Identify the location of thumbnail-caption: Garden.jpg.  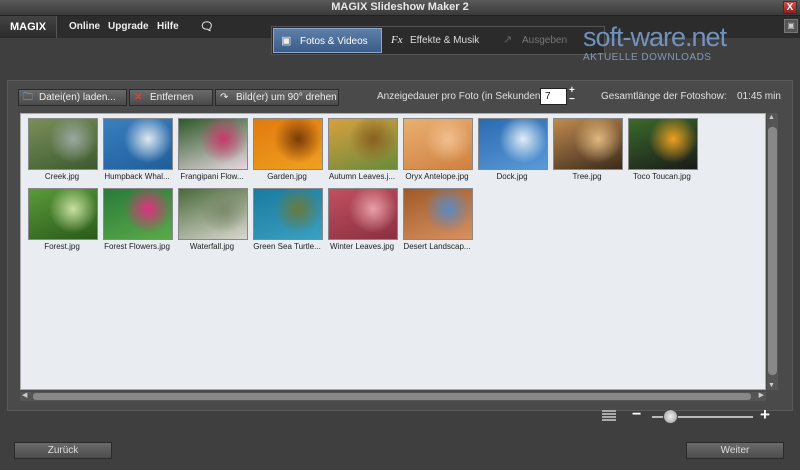
(287, 176).